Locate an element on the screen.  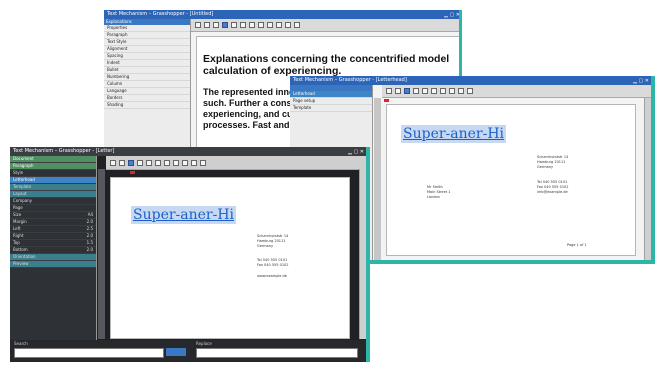
list-item: Properties is located at coordinates (147, 28).